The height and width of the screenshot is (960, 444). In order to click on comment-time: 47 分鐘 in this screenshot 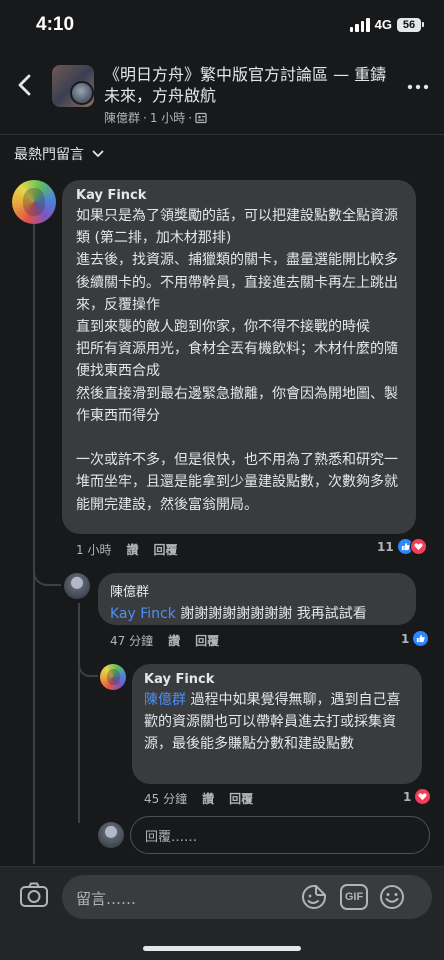, I will do `click(131, 640)`.